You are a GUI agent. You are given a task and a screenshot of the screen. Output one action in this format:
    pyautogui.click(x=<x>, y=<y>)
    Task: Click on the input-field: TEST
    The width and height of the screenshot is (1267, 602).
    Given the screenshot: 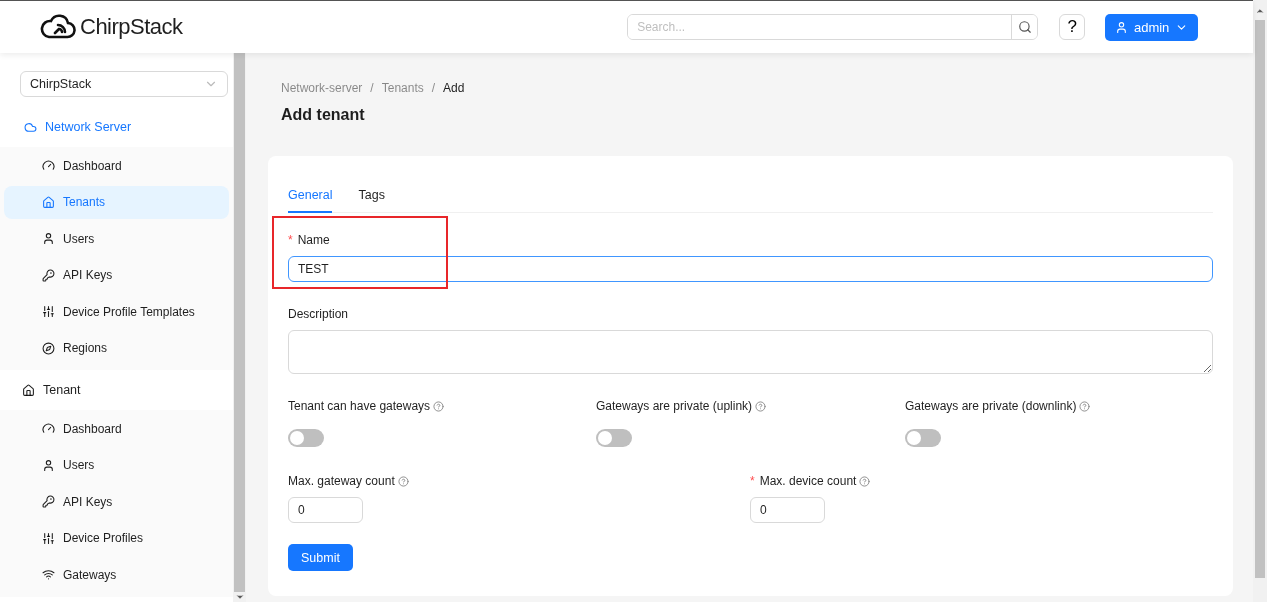 What is the action you would take?
    pyautogui.click(x=751, y=269)
    